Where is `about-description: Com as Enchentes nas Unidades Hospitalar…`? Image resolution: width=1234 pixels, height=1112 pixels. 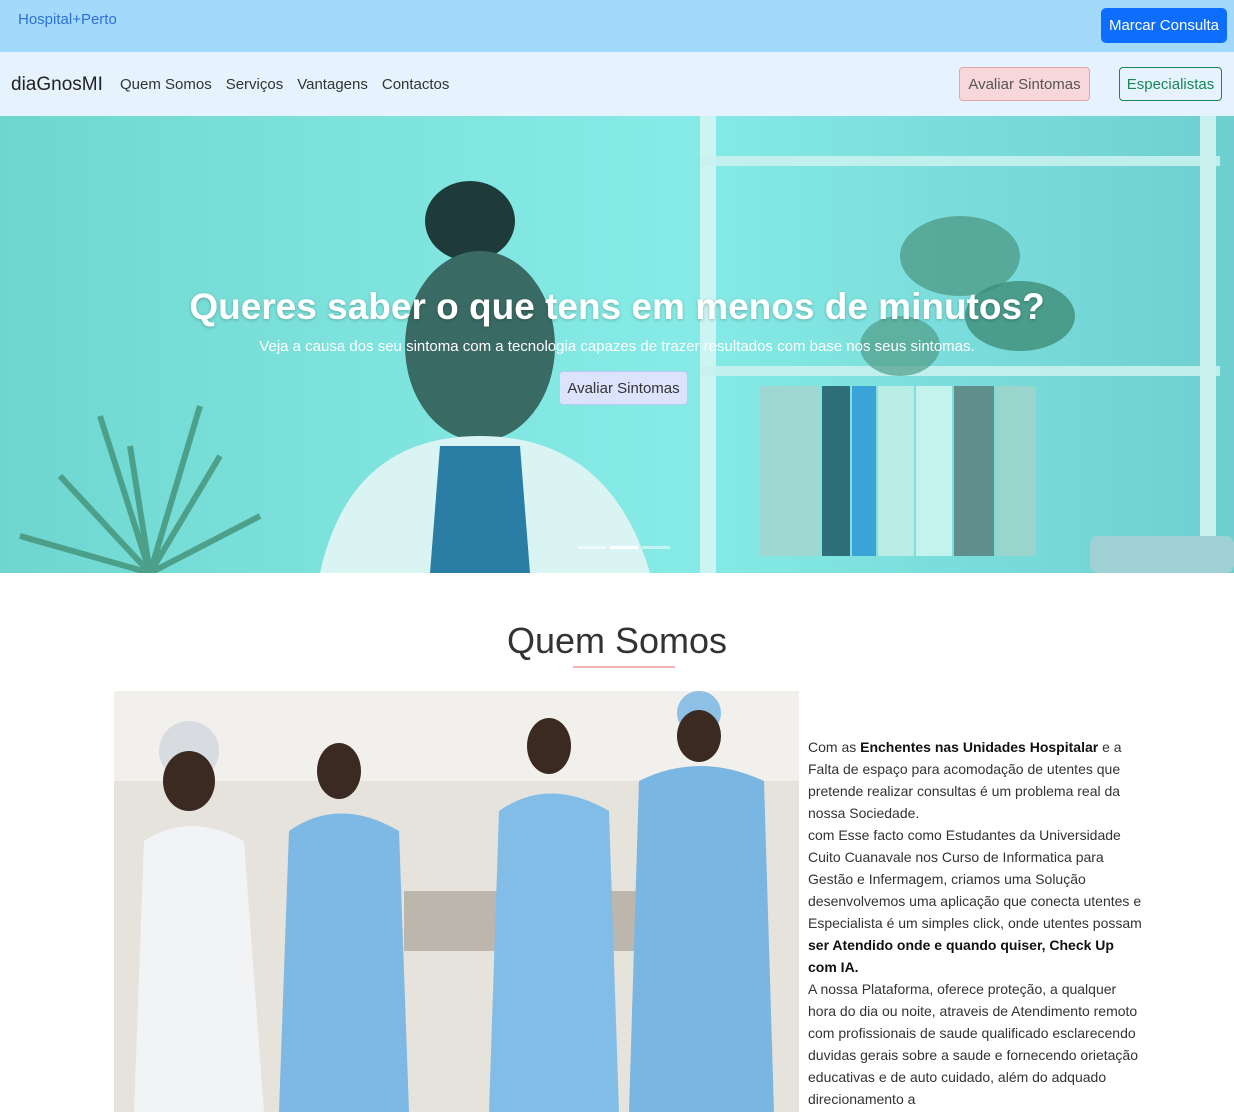 about-description: Com as Enchentes nas Unidades Hospitalar… is located at coordinates (975, 923).